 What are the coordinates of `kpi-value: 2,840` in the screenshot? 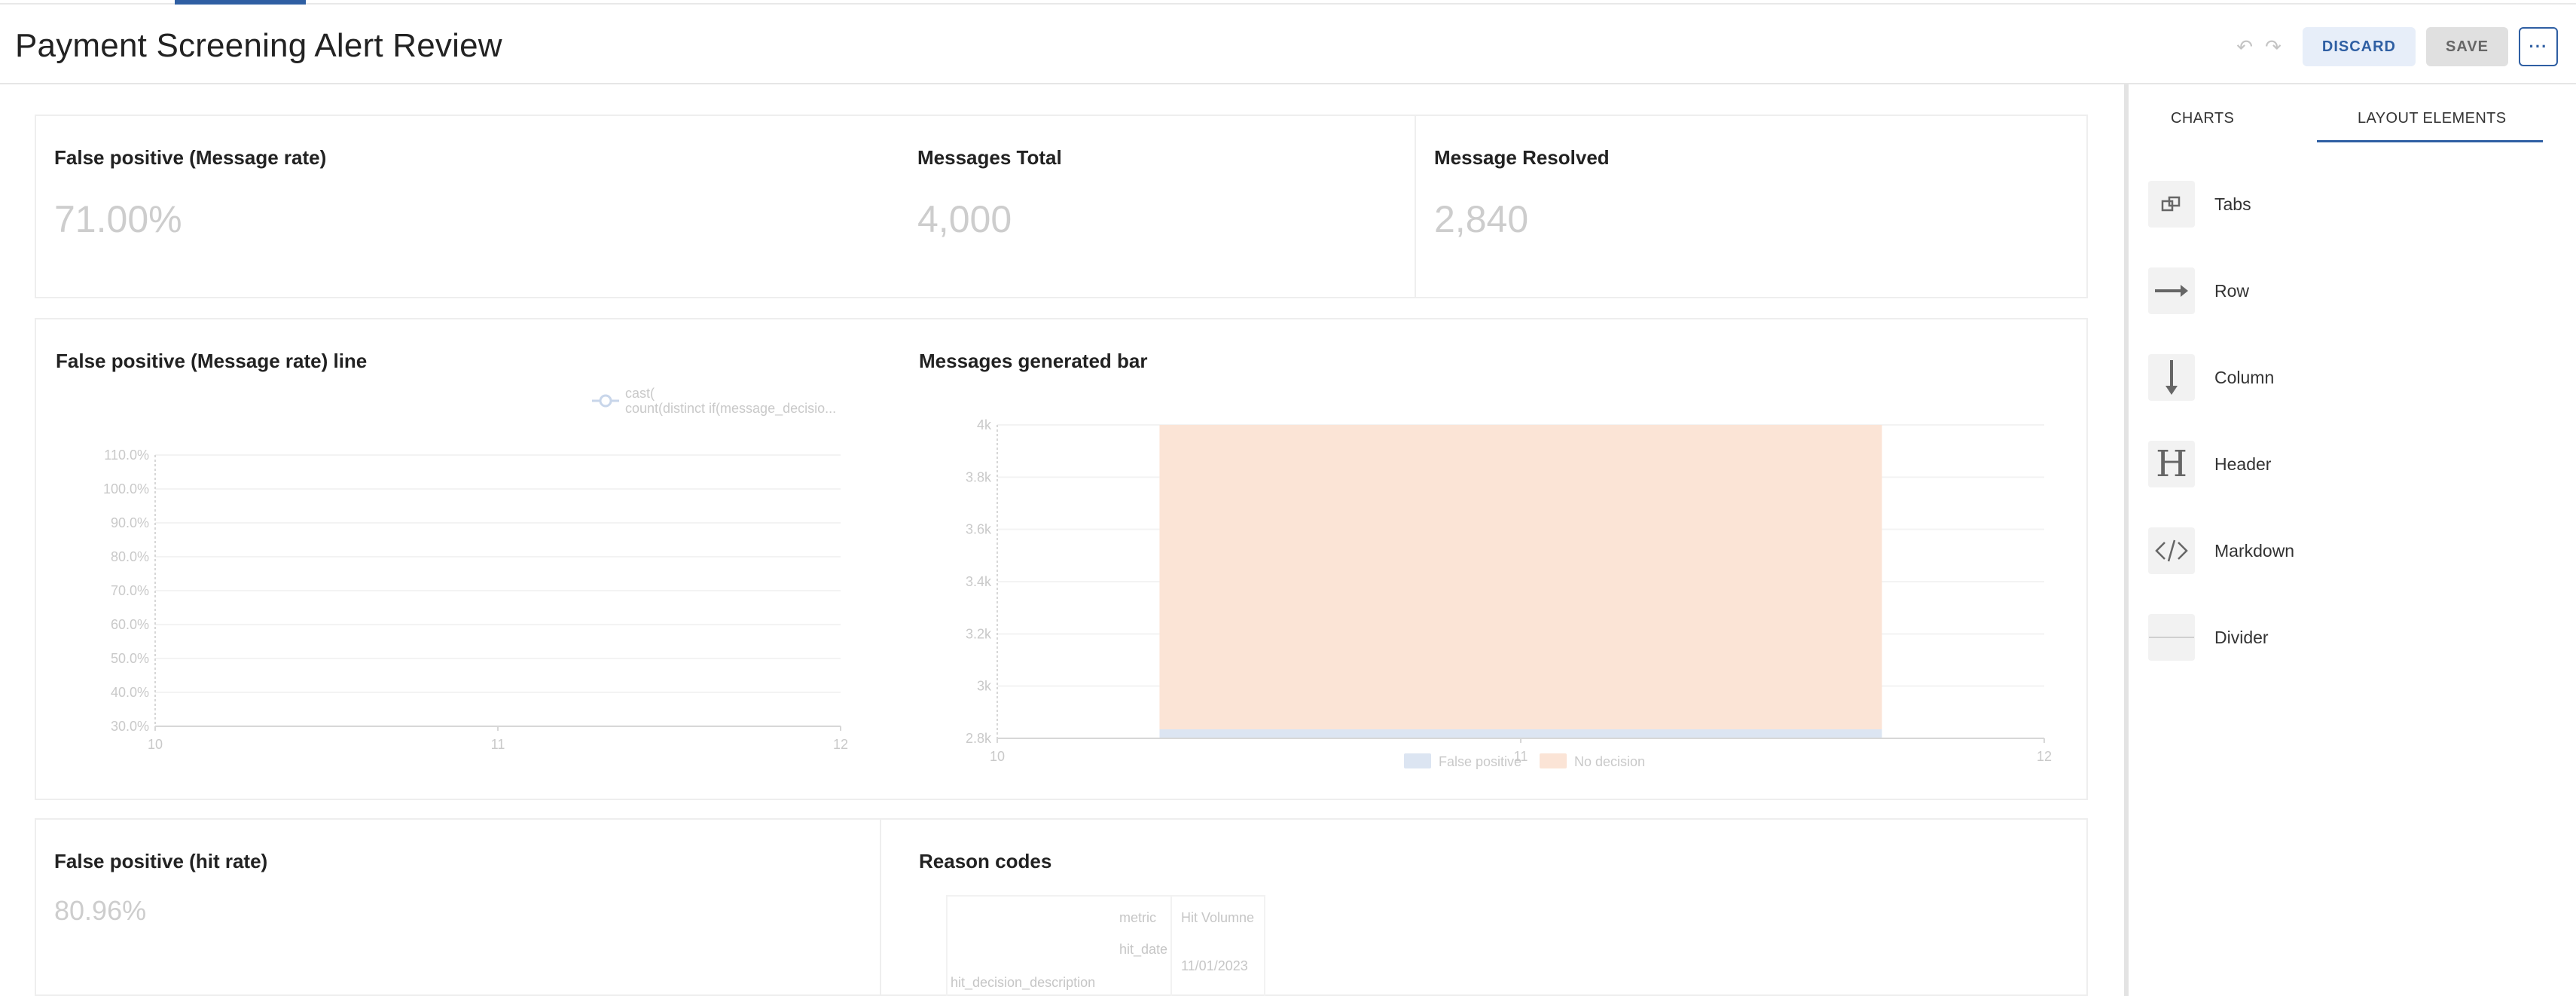 It's located at (1482, 219).